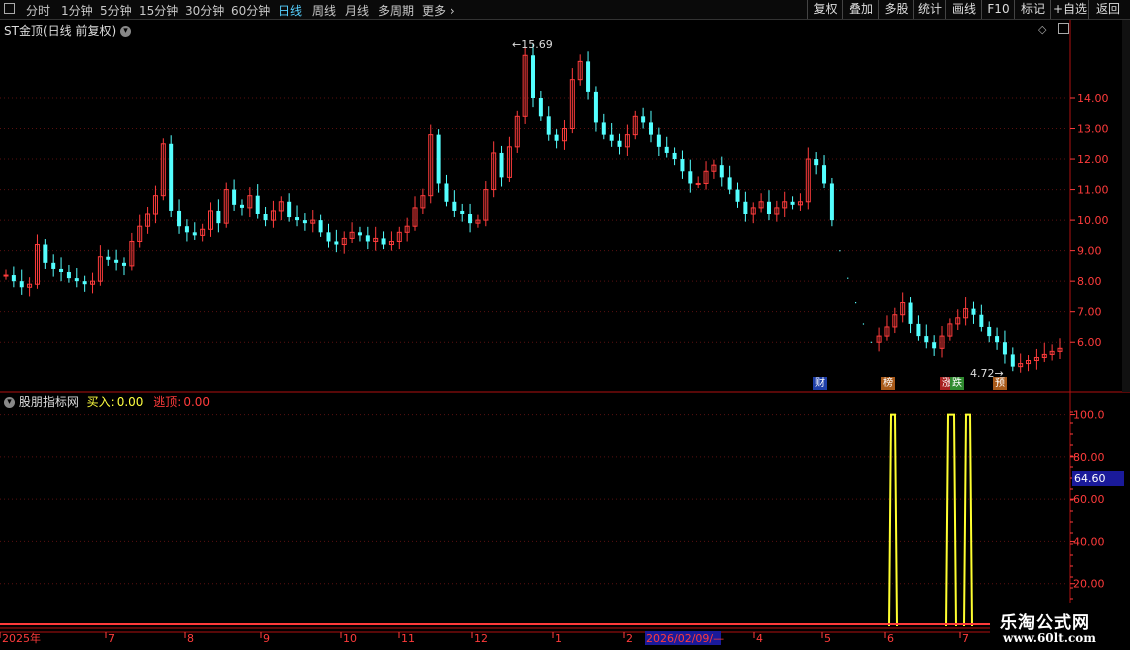 The image size is (1130, 650). Describe the element at coordinates (1089, 541) in the screenshot. I see `indicator-tick-label: 40.00` at that location.